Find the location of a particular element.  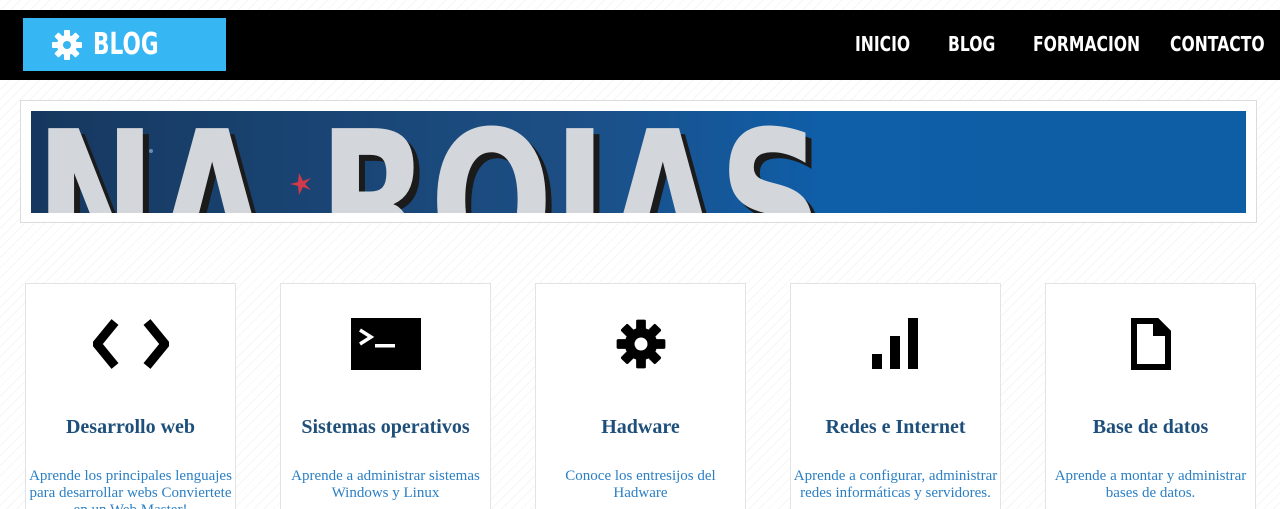

nav-item-formacion: FORMACION is located at coordinates (1086, 44).